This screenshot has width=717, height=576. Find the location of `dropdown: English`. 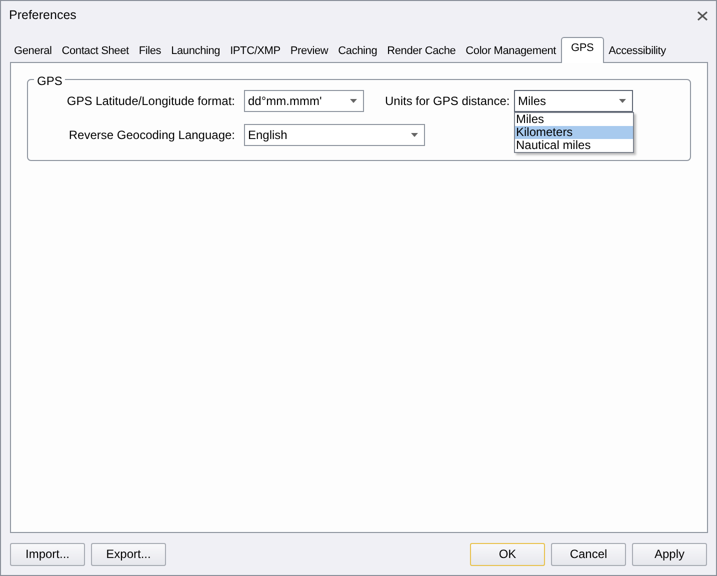

dropdown: English is located at coordinates (334, 135).